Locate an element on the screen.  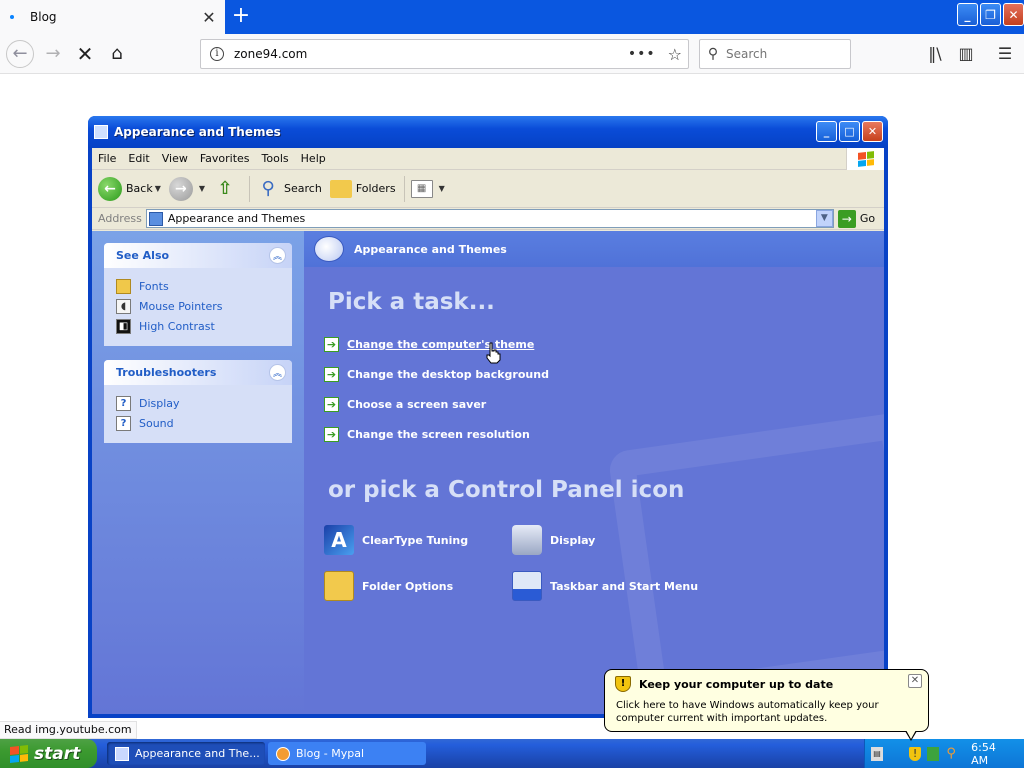
menu-icon: ☰ is located at coordinates (1005, 53).